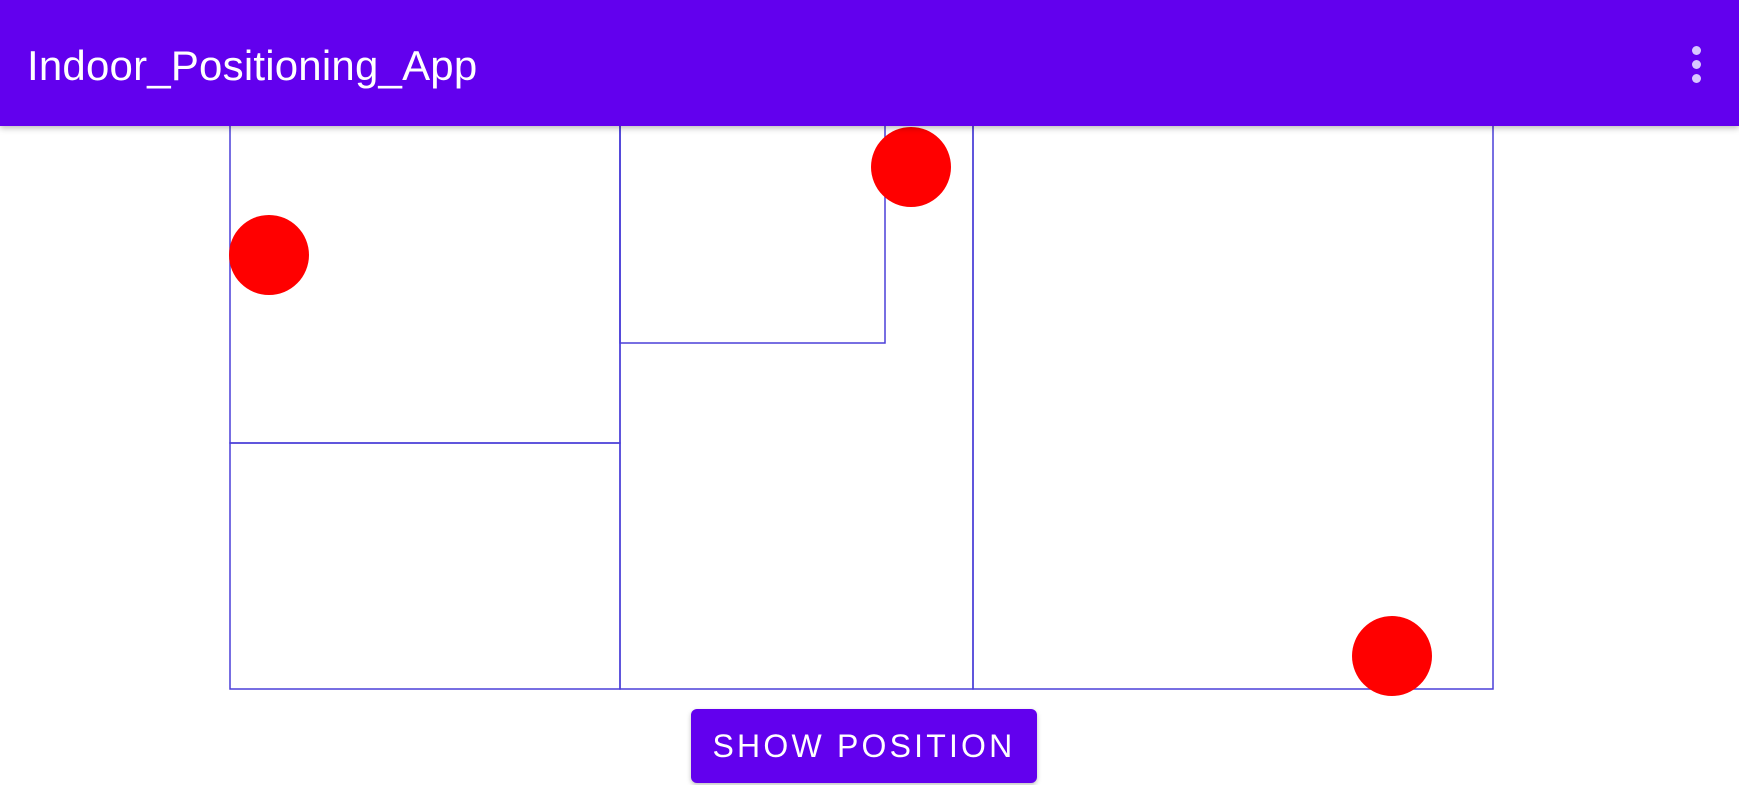 The height and width of the screenshot is (785, 1739). Describe the element at coordinates (1696, 64) in the screenshot. I see `more-vert-icon` at that location.